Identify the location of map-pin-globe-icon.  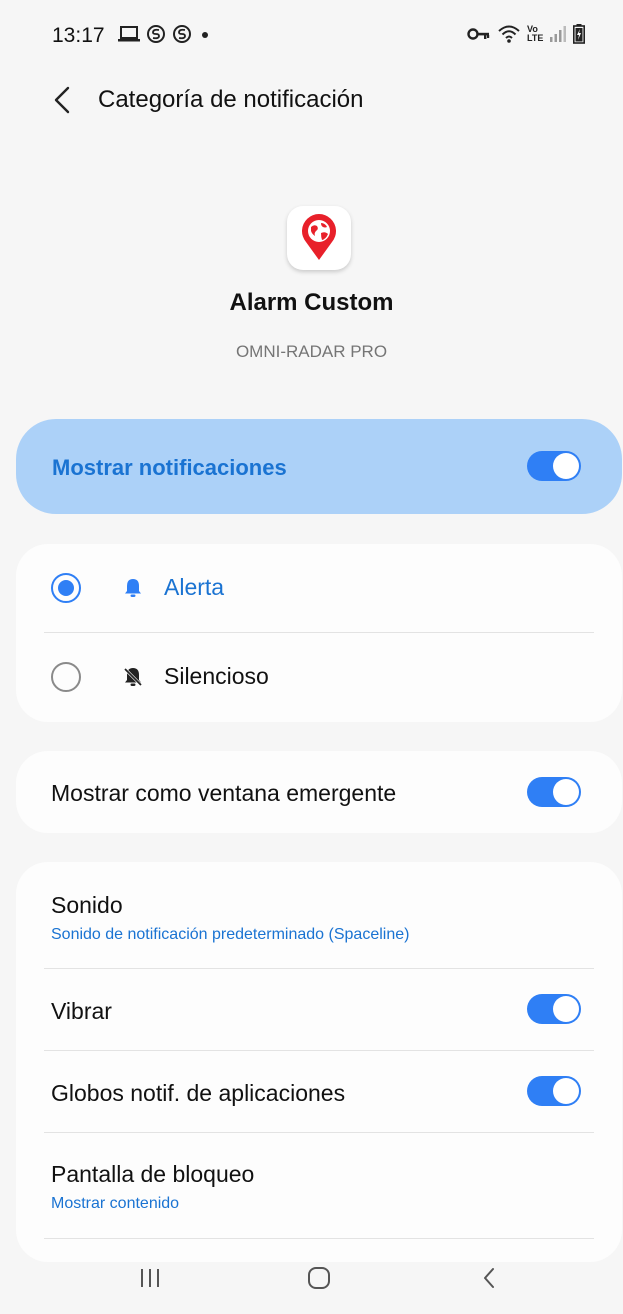
(319, 237).